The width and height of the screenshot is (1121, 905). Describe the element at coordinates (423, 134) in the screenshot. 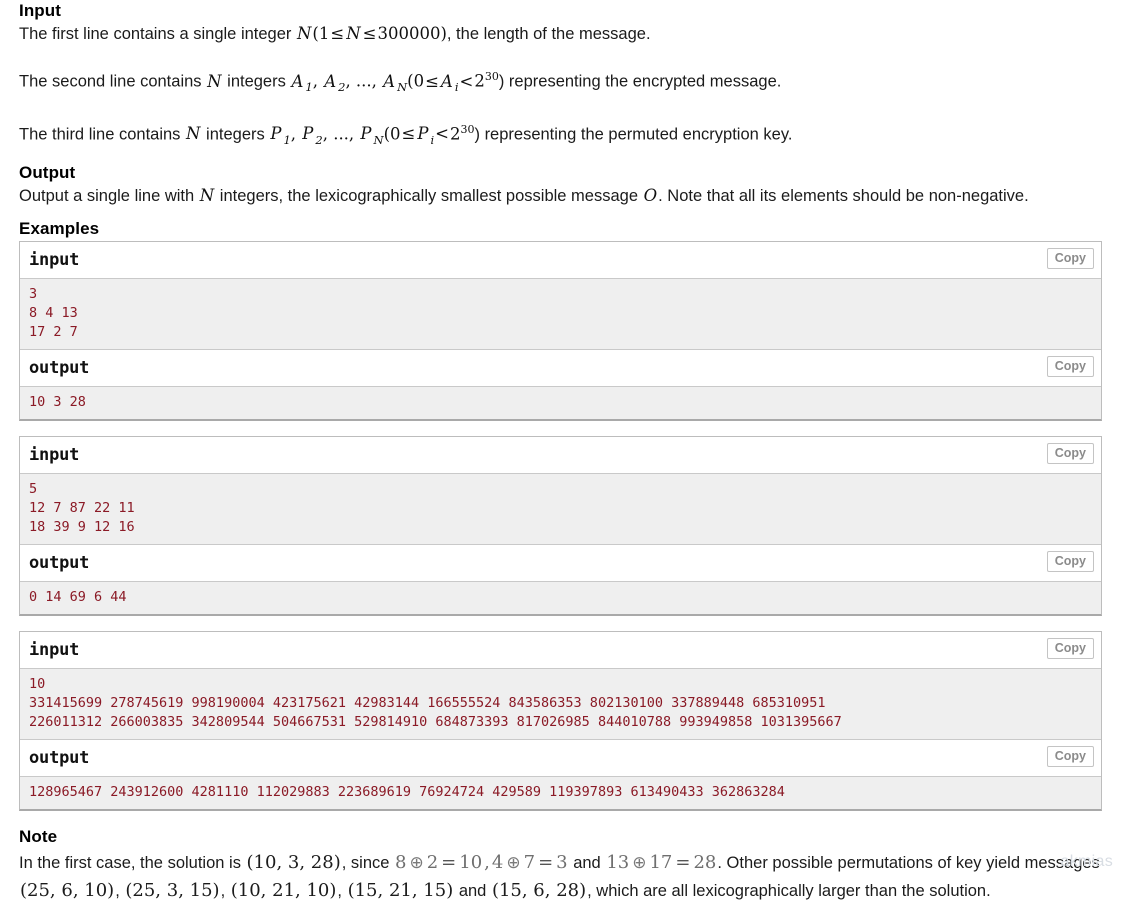

I see `array-p-i: P` at that location.